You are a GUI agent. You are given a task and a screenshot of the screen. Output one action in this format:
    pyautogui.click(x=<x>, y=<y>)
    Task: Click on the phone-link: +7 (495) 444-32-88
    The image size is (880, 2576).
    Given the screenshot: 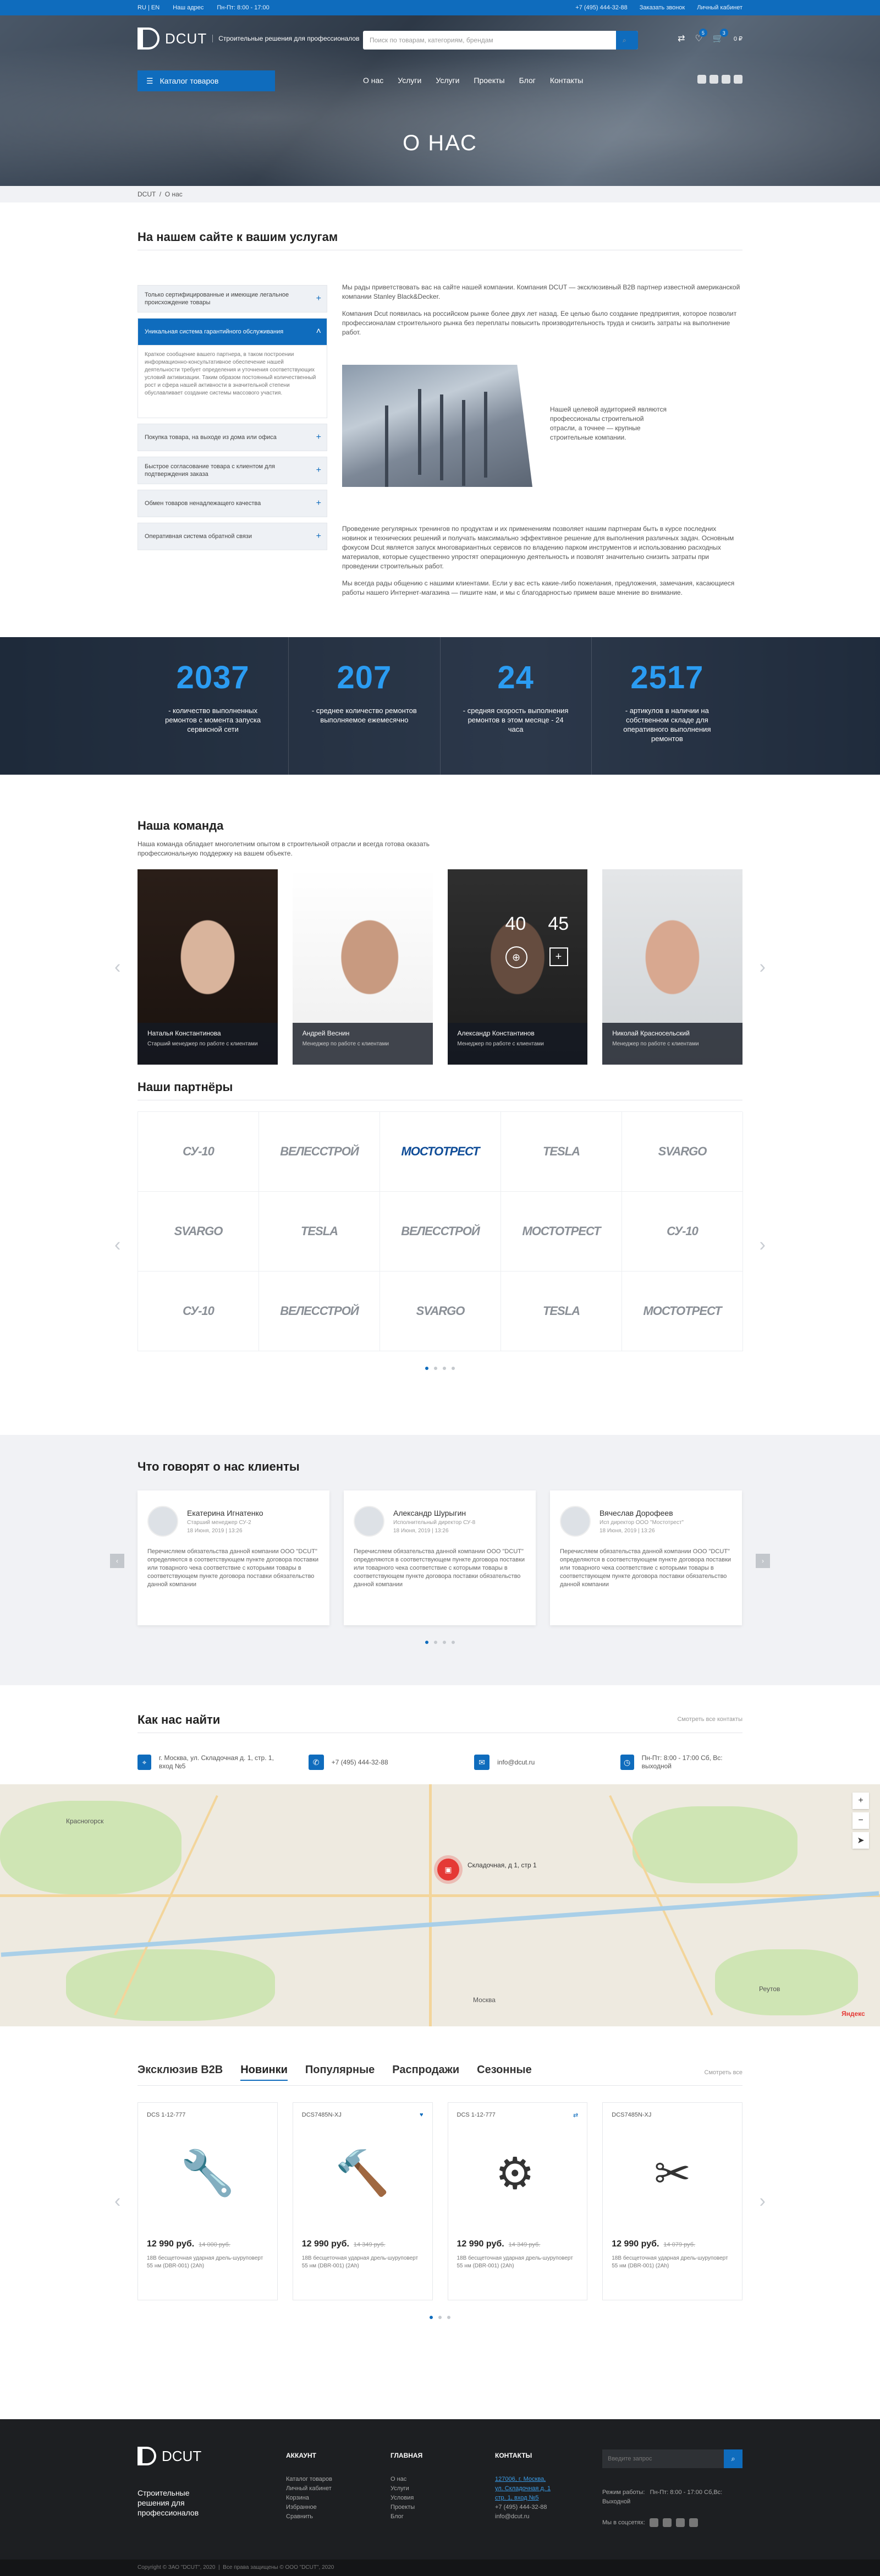 What is the action you would take?
    pyautogui.click(x=601, y=8)
    